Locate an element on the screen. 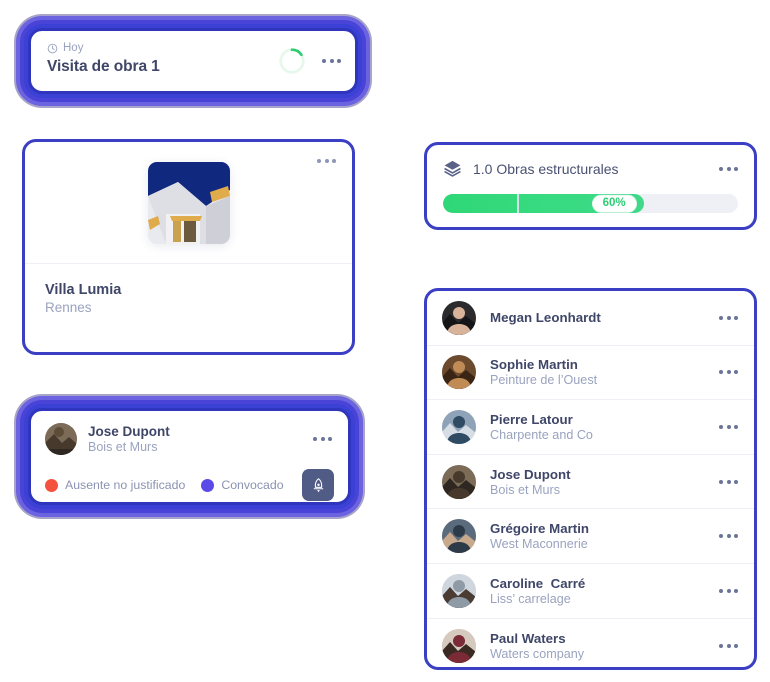  progress-bar-tick is located at coordinates (517, 203).